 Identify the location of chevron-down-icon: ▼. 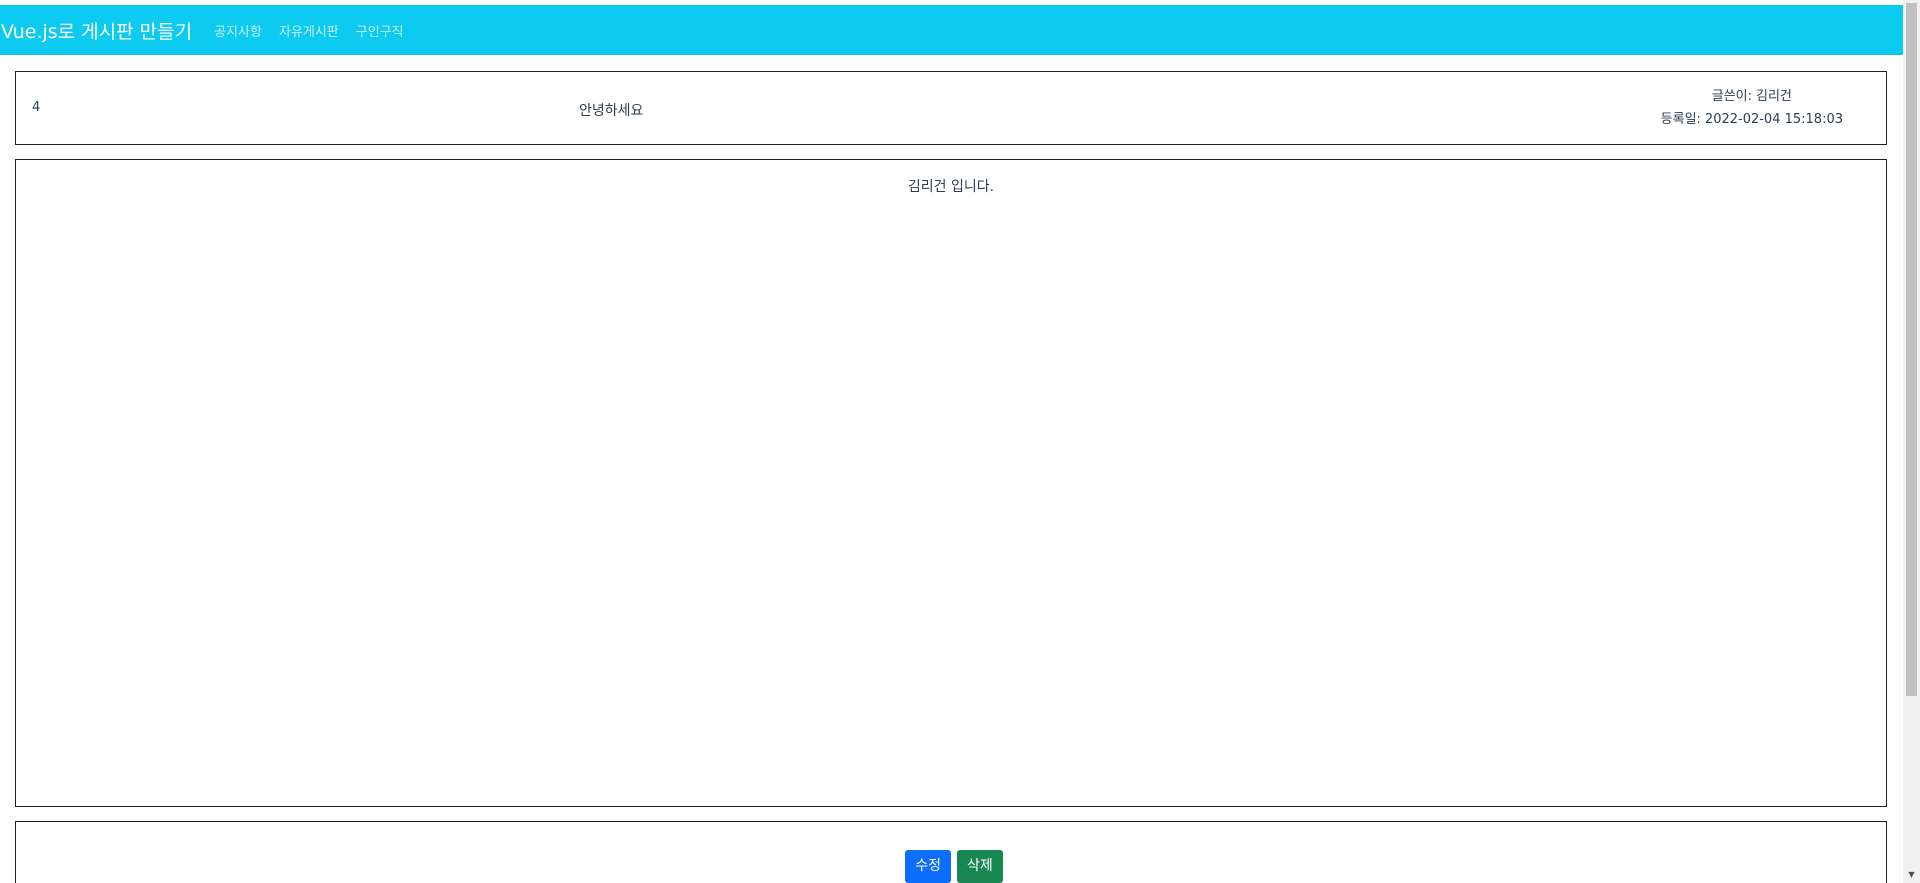
(1911, 874).